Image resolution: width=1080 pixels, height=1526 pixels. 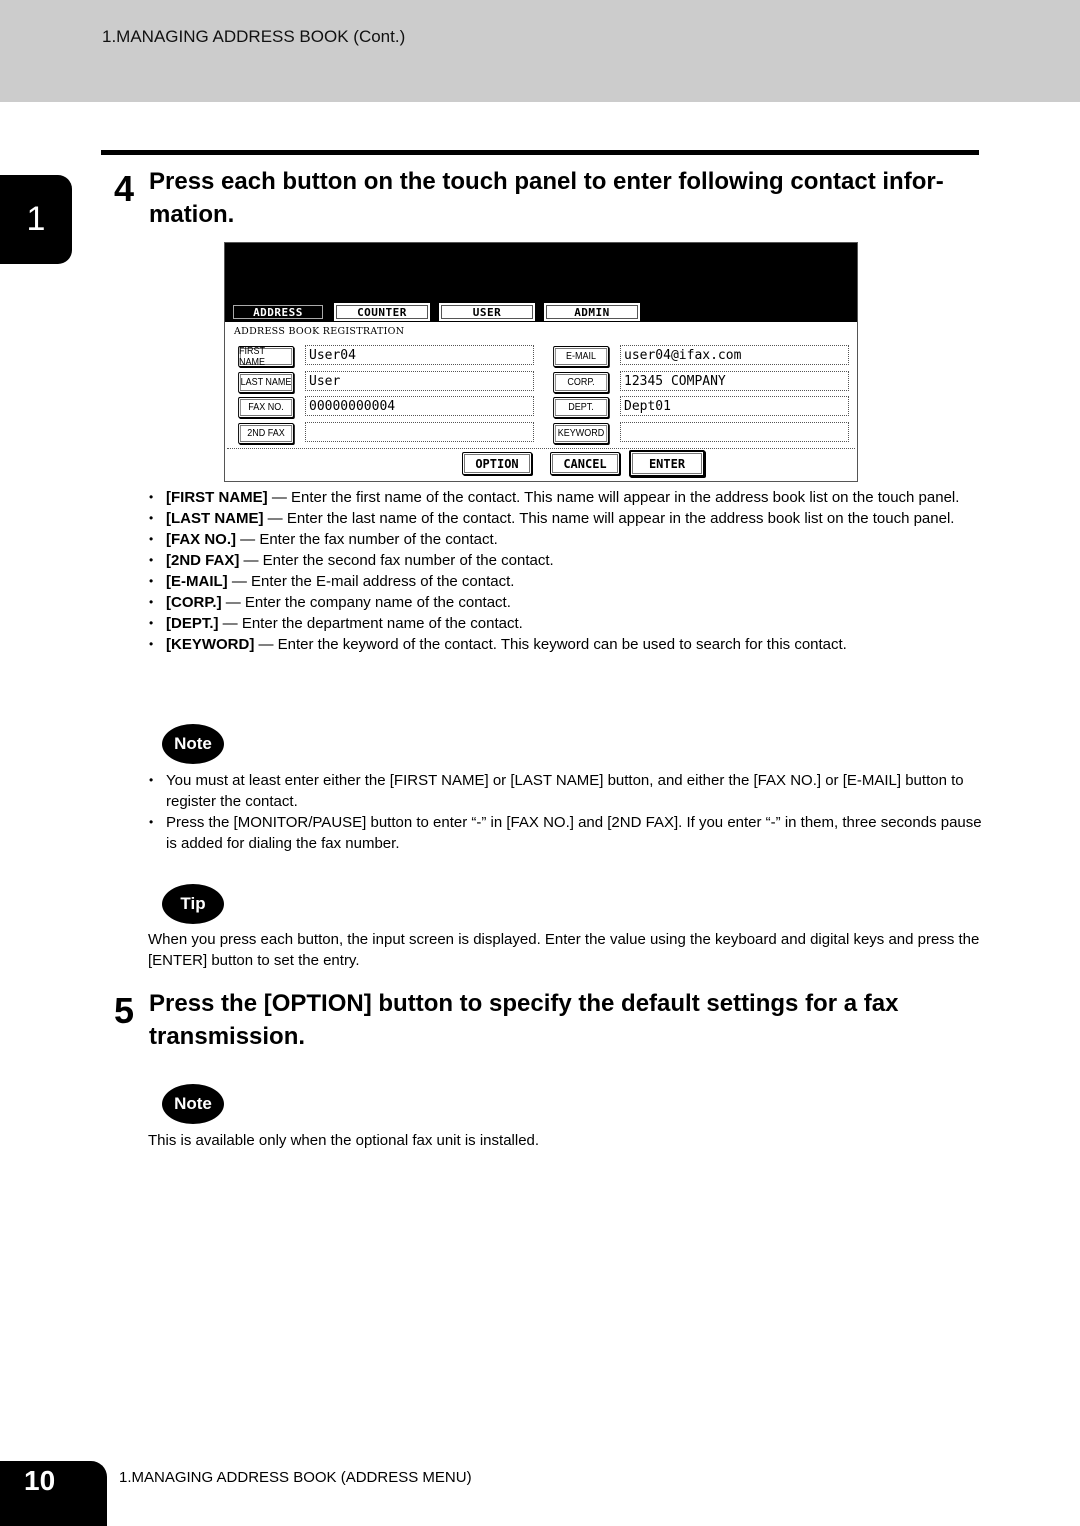 I want to click on tab-address: ADDRESS, so click(x=278, y=312).